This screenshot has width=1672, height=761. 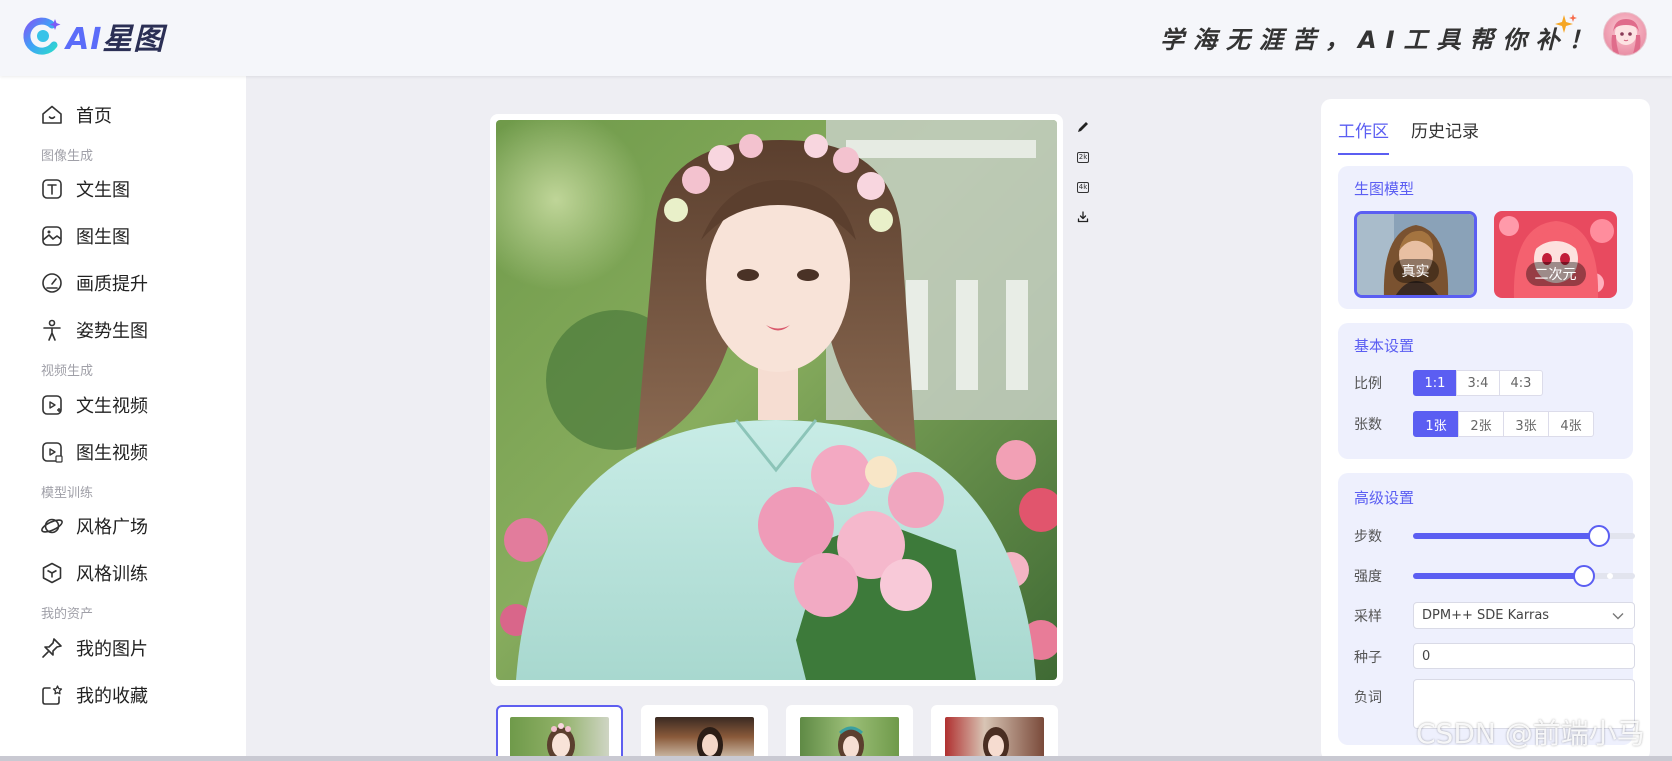 I want to click on sidebar-item-label: 风格广场, so click(x=112, y=527).